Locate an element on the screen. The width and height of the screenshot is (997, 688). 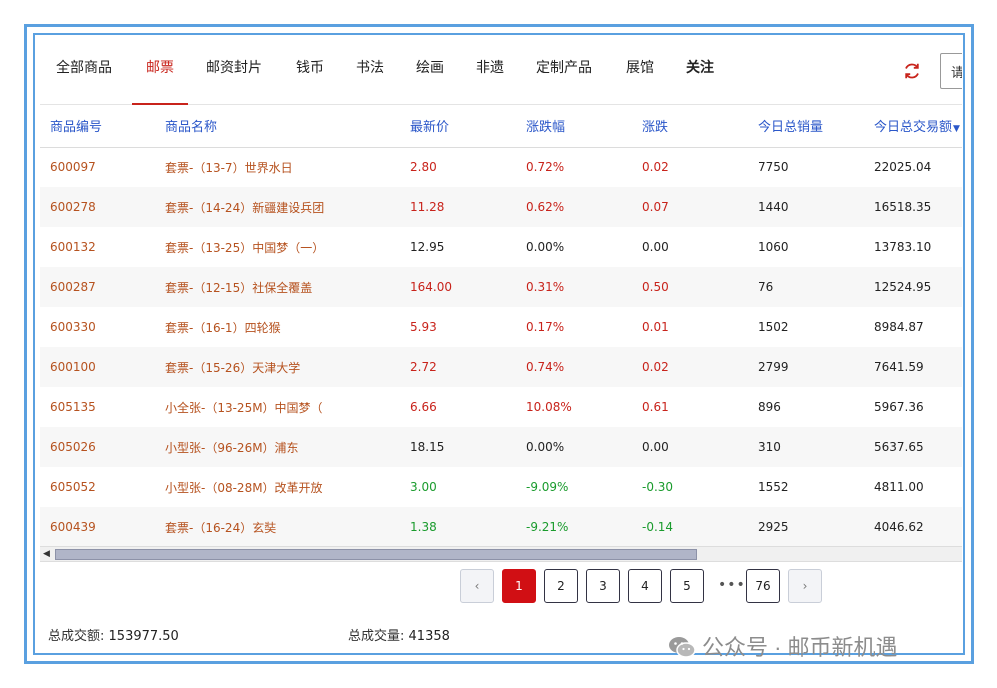
cell-name: 套票-（15-26）天津大学 is located at coordinates (277, 367).